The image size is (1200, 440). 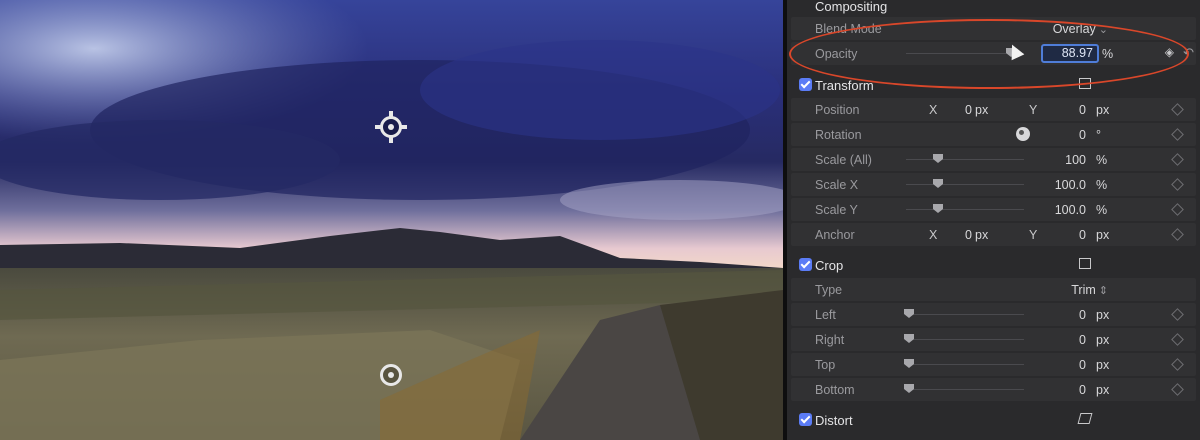 I want to click on reset-icon: ↶, so click(x=1188, y=53).